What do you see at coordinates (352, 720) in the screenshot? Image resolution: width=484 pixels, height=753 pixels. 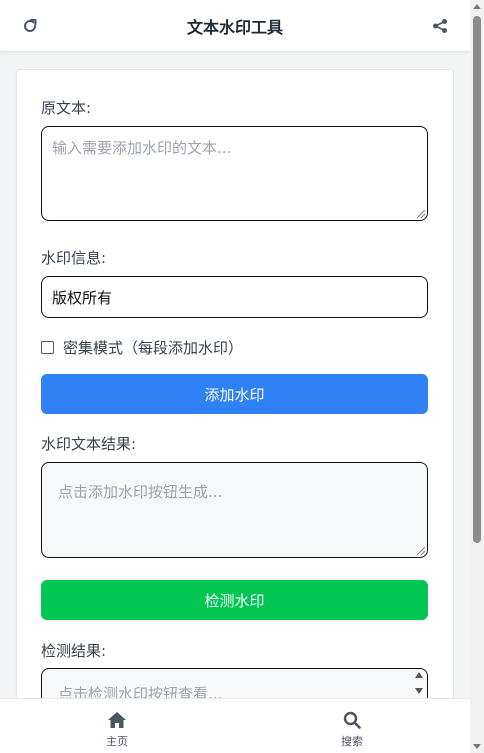 I see `search-icon` at bounding box center [352, 720].